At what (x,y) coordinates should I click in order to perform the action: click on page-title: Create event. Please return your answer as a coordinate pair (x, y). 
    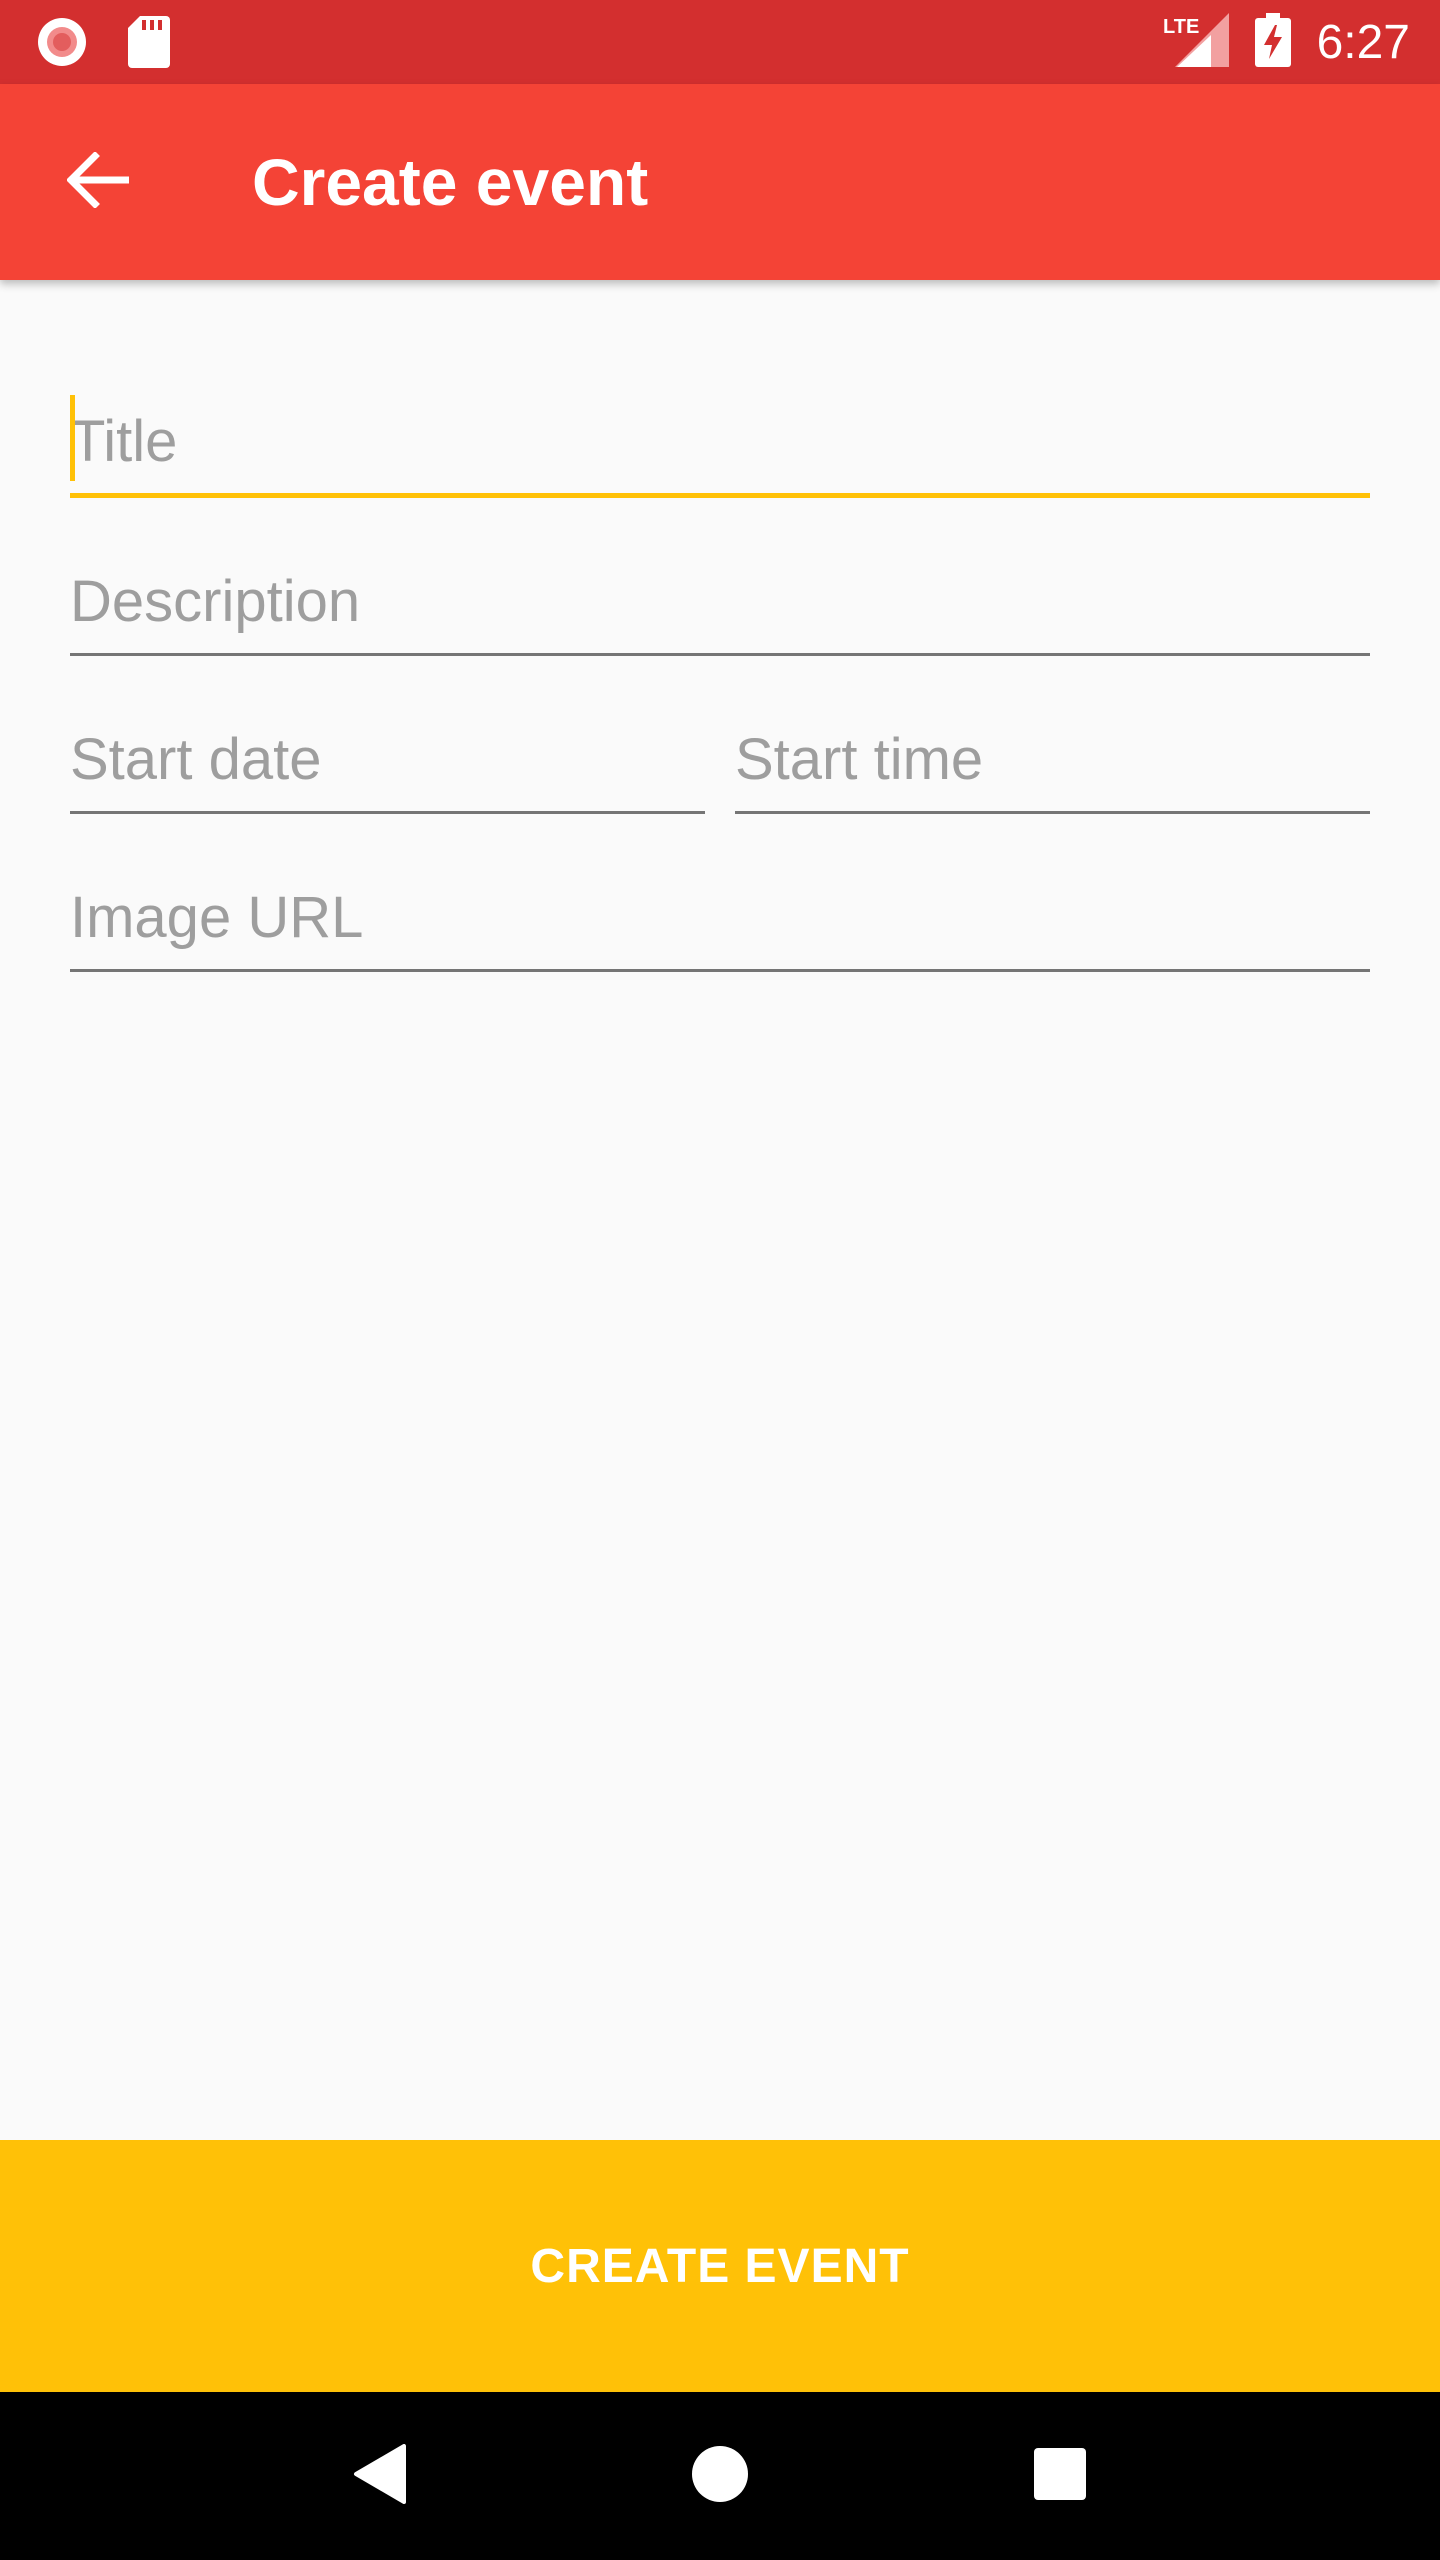
    Looking at the image, I should click on (450, 182).